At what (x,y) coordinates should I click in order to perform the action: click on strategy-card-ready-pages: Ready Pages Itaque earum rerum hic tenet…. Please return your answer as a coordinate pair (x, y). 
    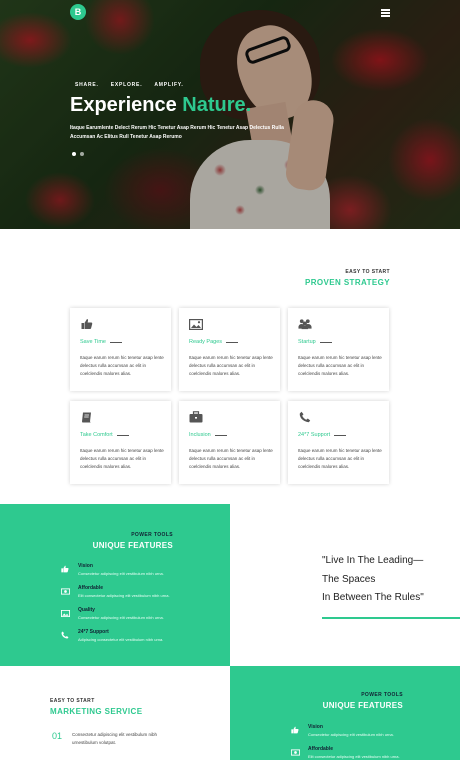
    Looking at the image, I should click on (229, 349).